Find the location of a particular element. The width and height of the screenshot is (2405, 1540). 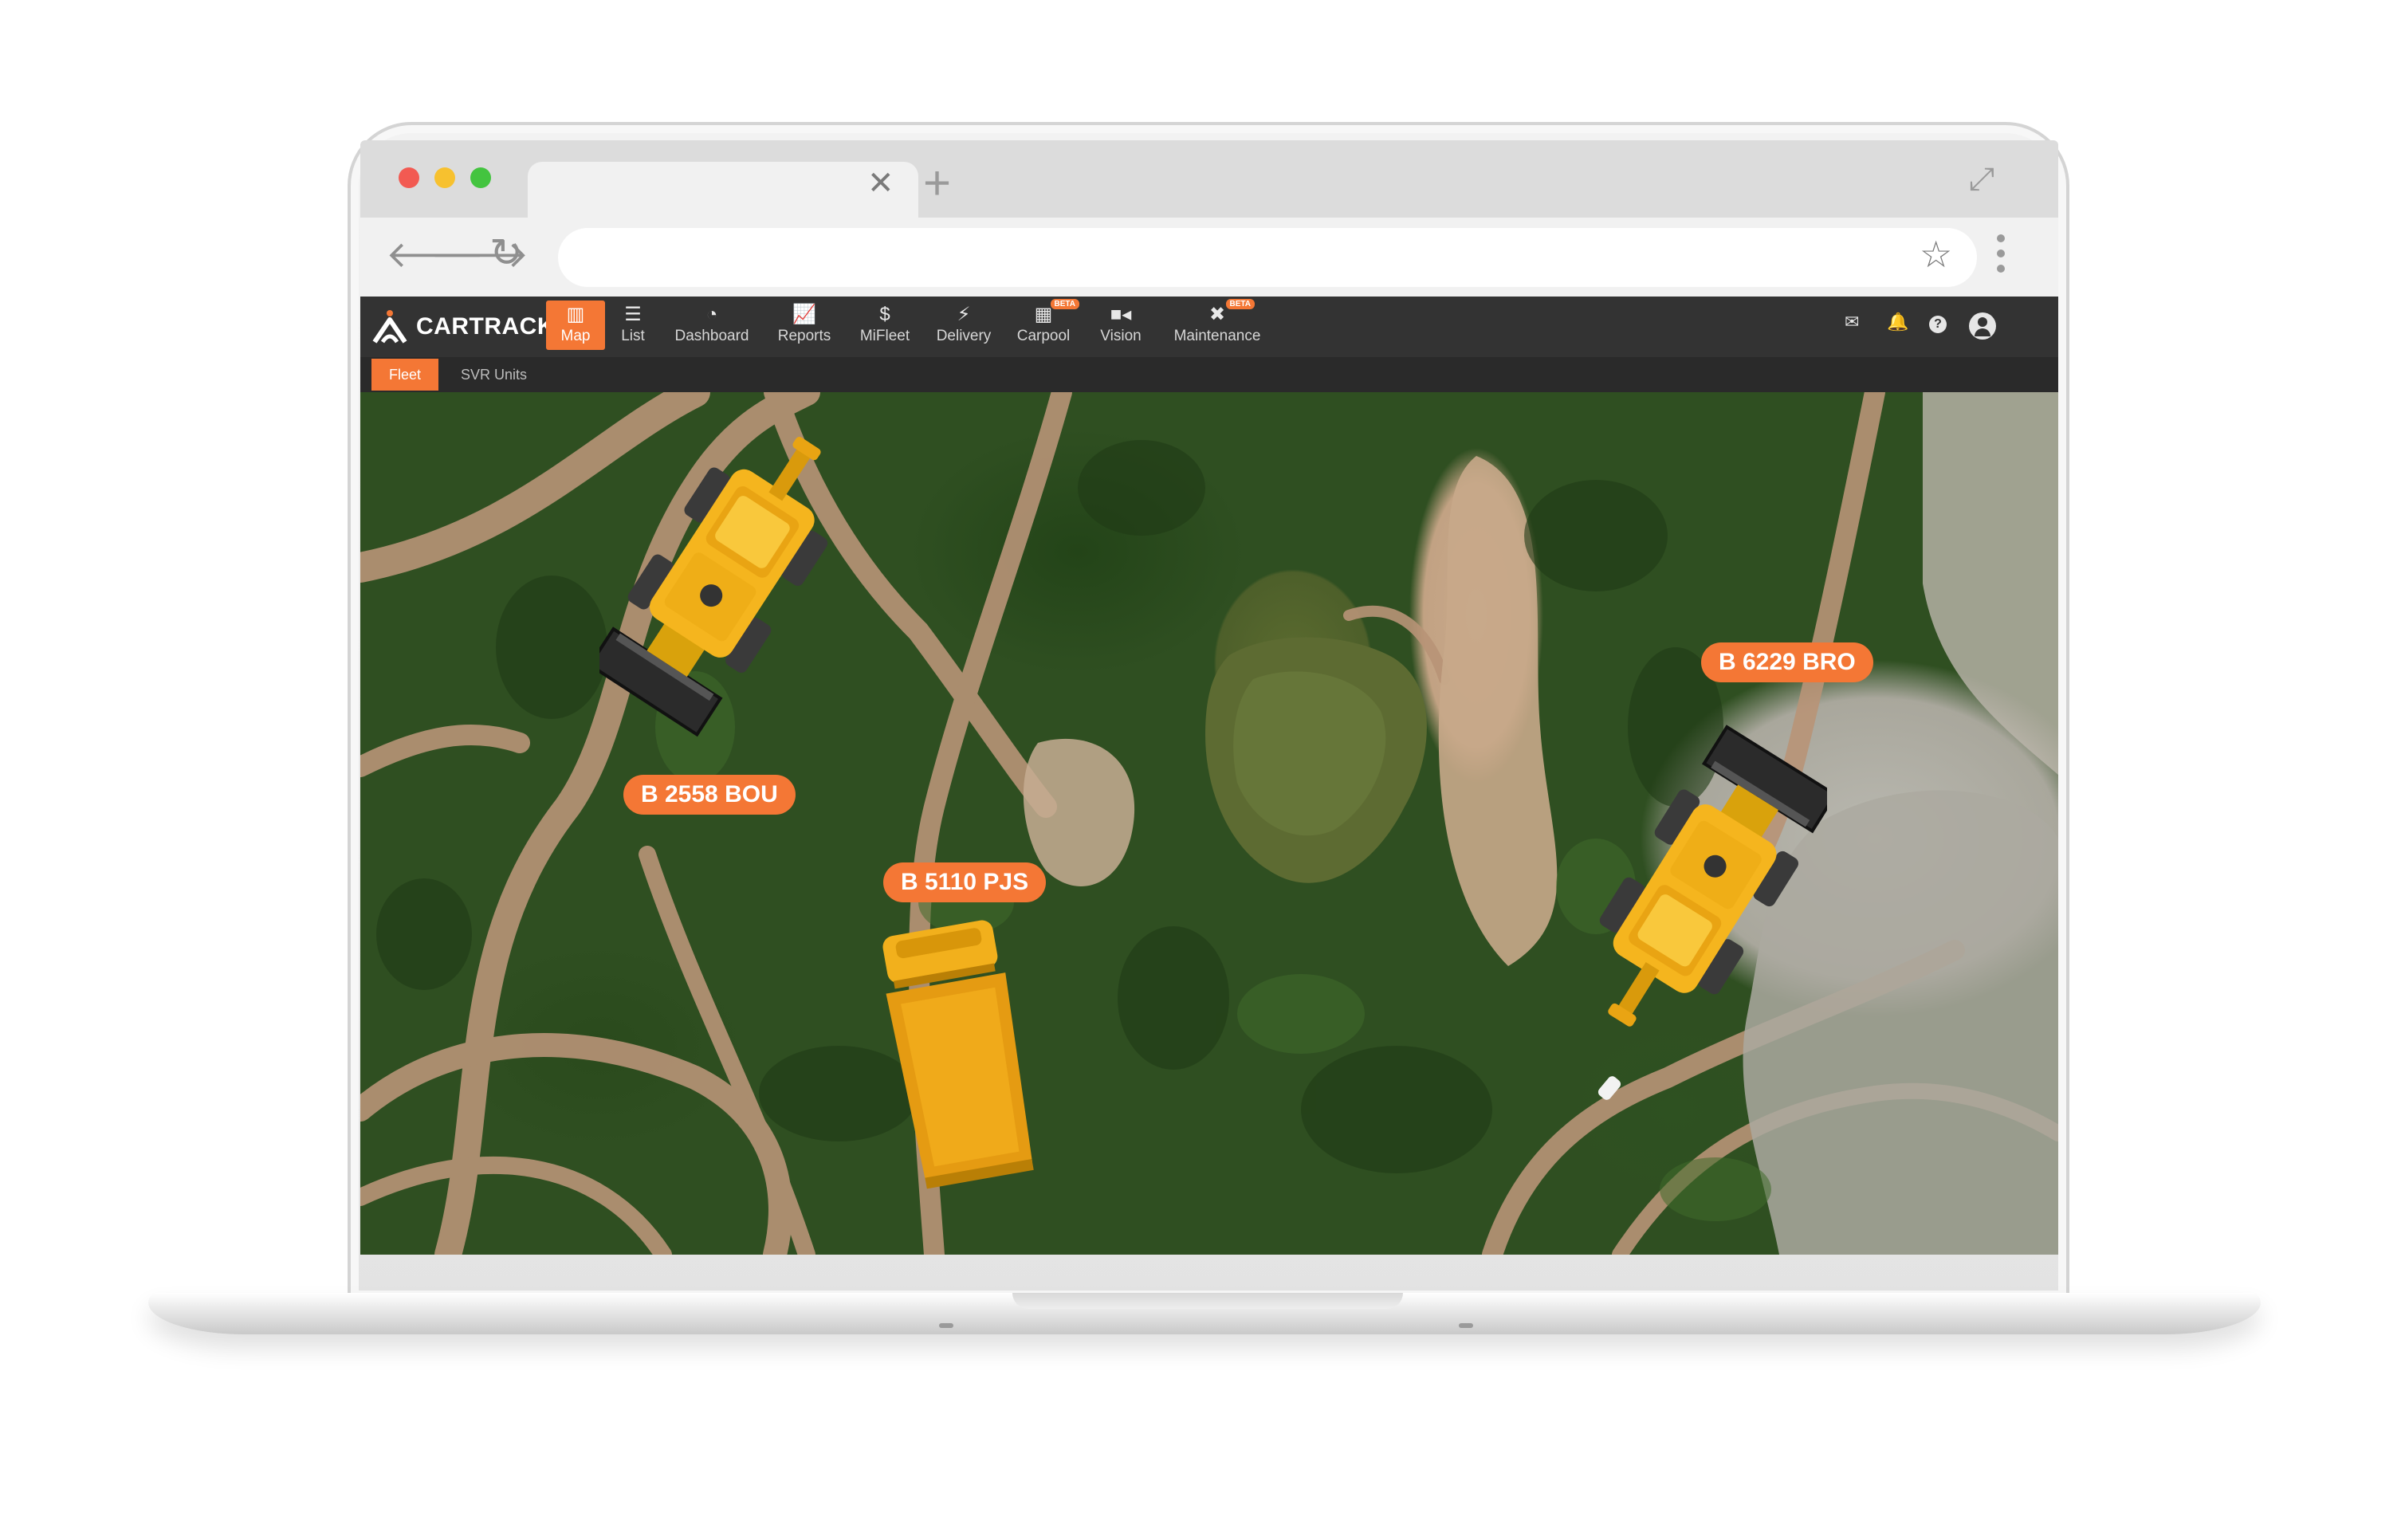

address-bar is located at coordinates (1268, 257).